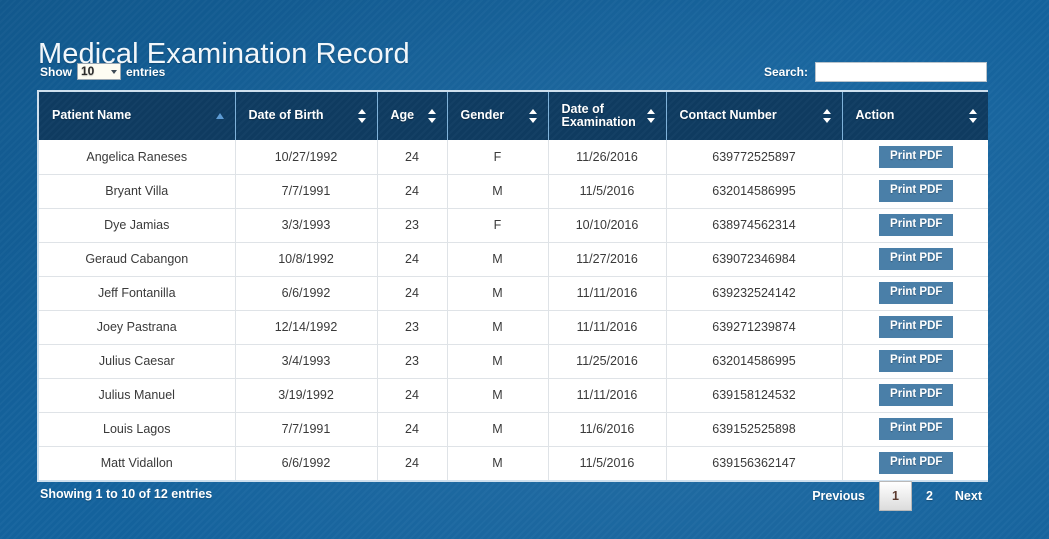 This screenshot has width=1049, height=539. I want to click on cell-patient-name: Joey Pastrana, so click(137, 327).